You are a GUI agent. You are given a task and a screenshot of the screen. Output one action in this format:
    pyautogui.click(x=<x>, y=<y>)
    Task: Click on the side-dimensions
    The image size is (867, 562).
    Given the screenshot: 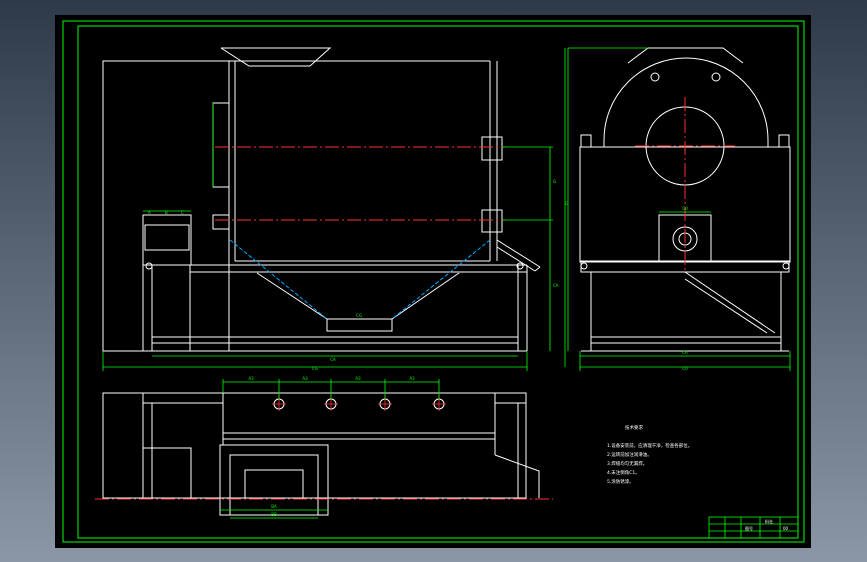 What is the action you would take?
    pyautogui.click(x=679, y=209)
    